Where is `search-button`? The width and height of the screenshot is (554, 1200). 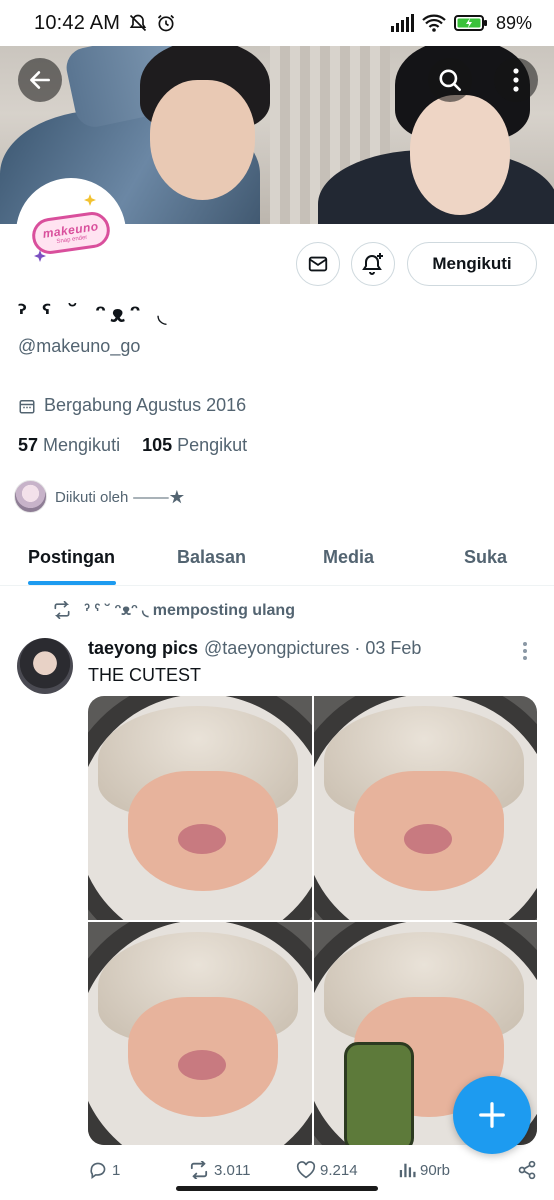
search-button is located at coordinates (450, 80).